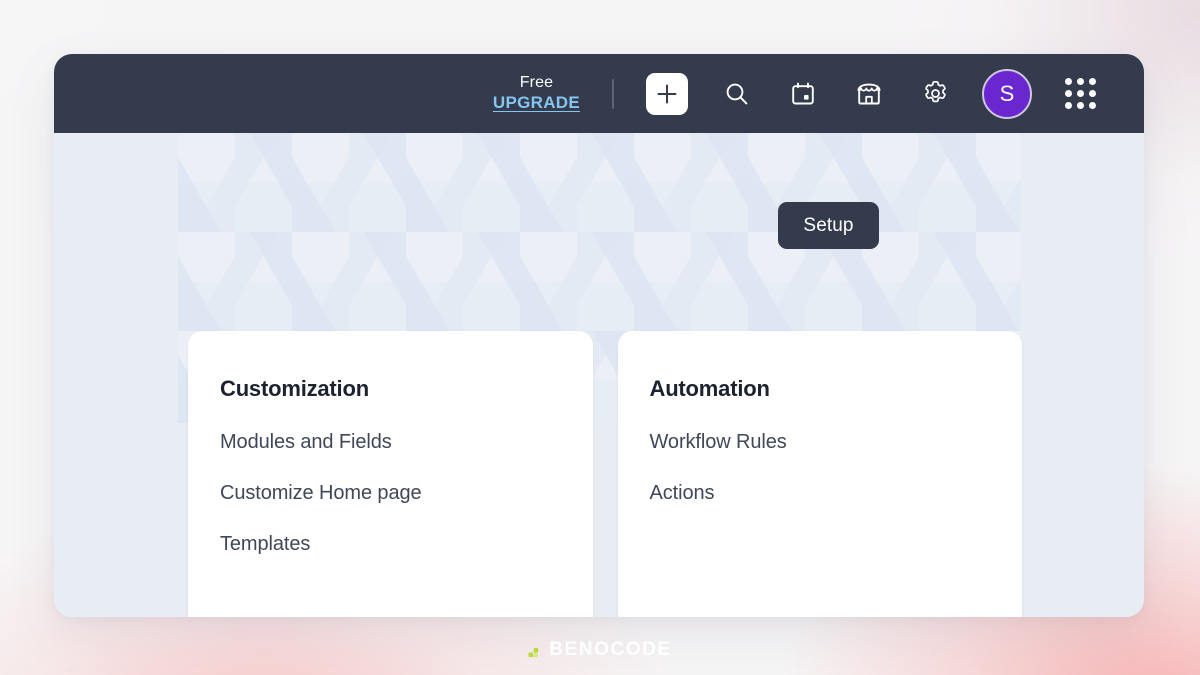  Describe the element at coordinates (610, 649) in the screenshot. I see `benocode-logo-text: BENOCODE` at that location.